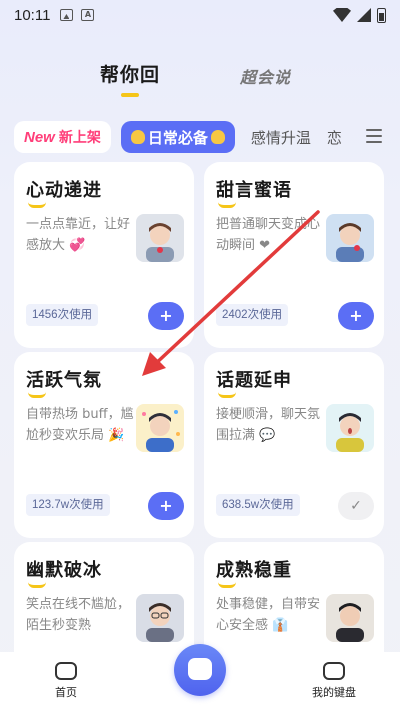 Image resolution: width=400 pixels, height=711 pixels. Describe the element at coordinates (39, 137) in the screenshot. I see `new-badge: New` at that location.